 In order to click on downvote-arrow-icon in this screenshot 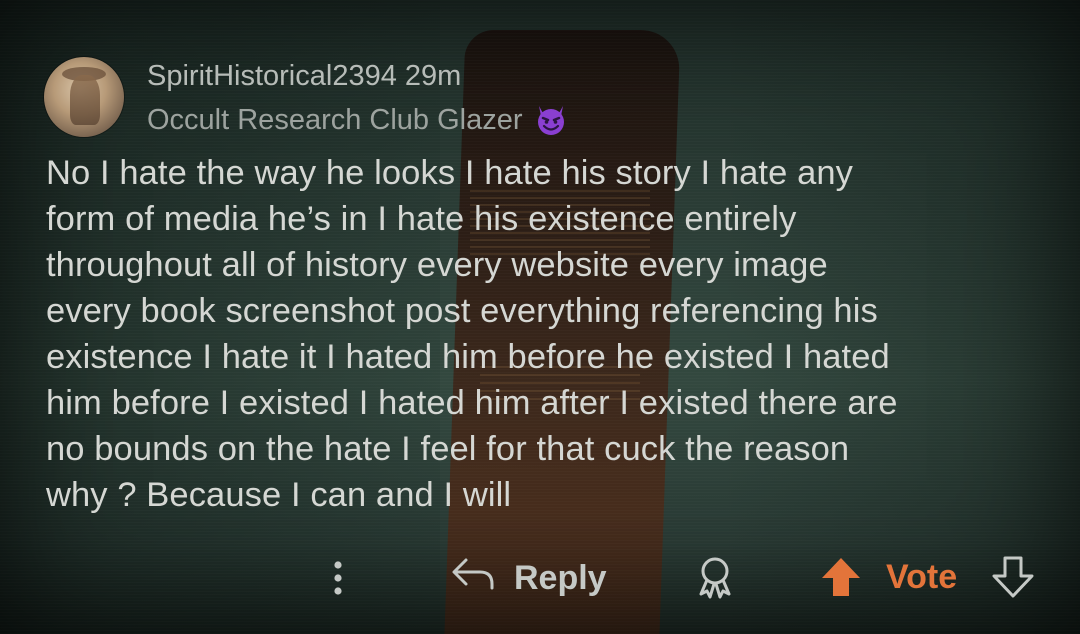, I will do `click(1013, 577)`.